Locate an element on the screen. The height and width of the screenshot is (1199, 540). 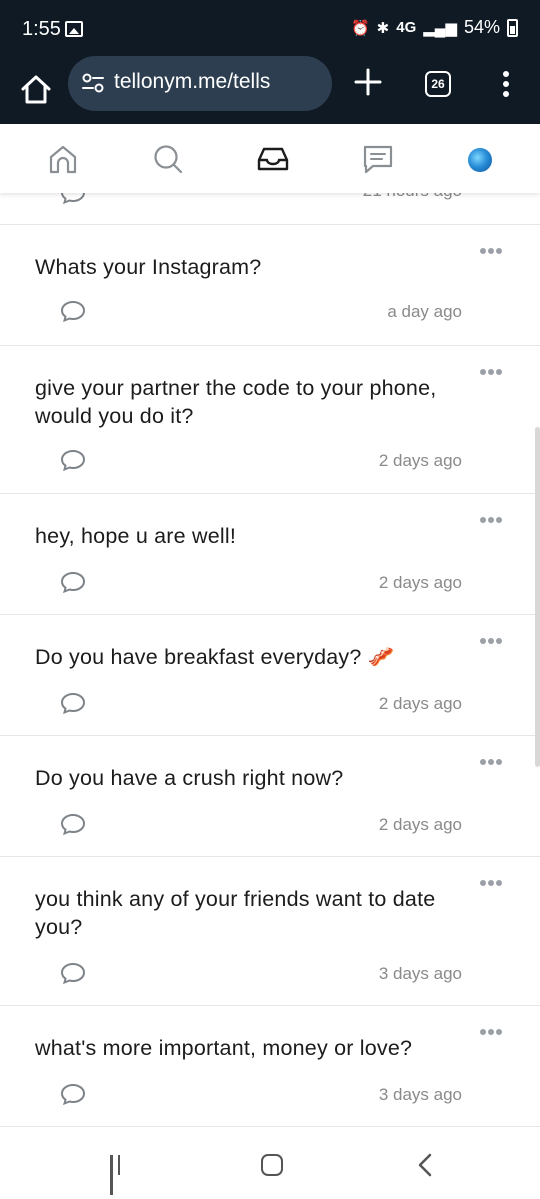
new-tab-button is located at coordinates (368, 84).